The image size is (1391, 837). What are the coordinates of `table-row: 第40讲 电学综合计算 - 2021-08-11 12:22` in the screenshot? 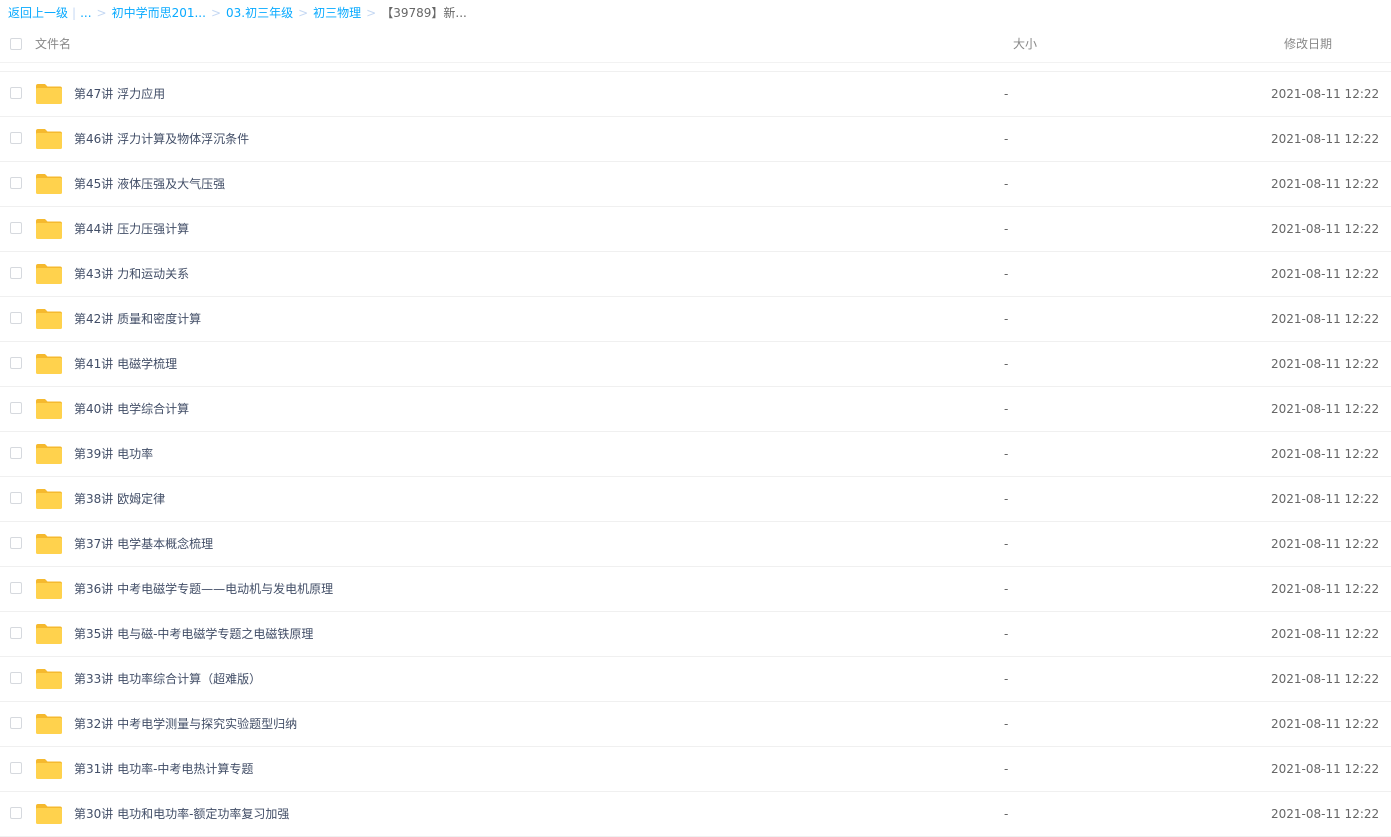 It's located at (695, 409).